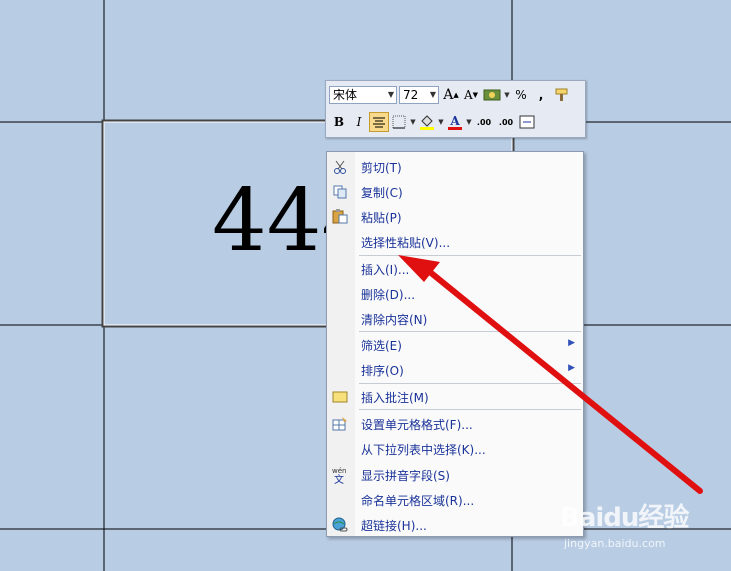 The height and width of the screenshot is (571, 731). What do you see at coordinates (624, 518) in the screenshot?
I see `watermark-logo: Baidu经验` at bounding box center [624, 518].